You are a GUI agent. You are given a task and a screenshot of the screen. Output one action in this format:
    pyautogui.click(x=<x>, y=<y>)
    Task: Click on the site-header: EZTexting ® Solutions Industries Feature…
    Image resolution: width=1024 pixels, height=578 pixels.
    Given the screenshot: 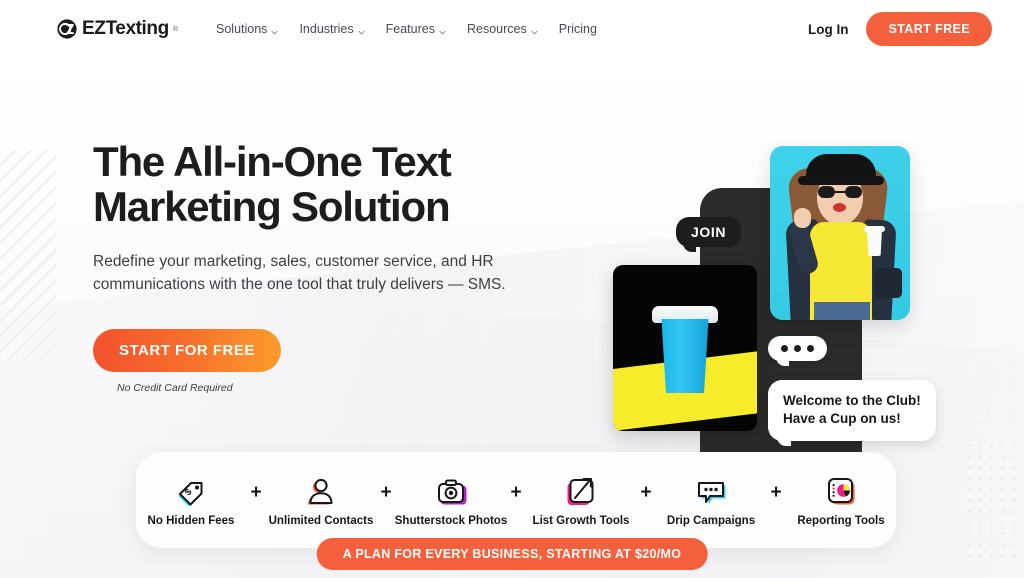 What is the action you would take?
    pyautogui.click(x=512, y=29)
    